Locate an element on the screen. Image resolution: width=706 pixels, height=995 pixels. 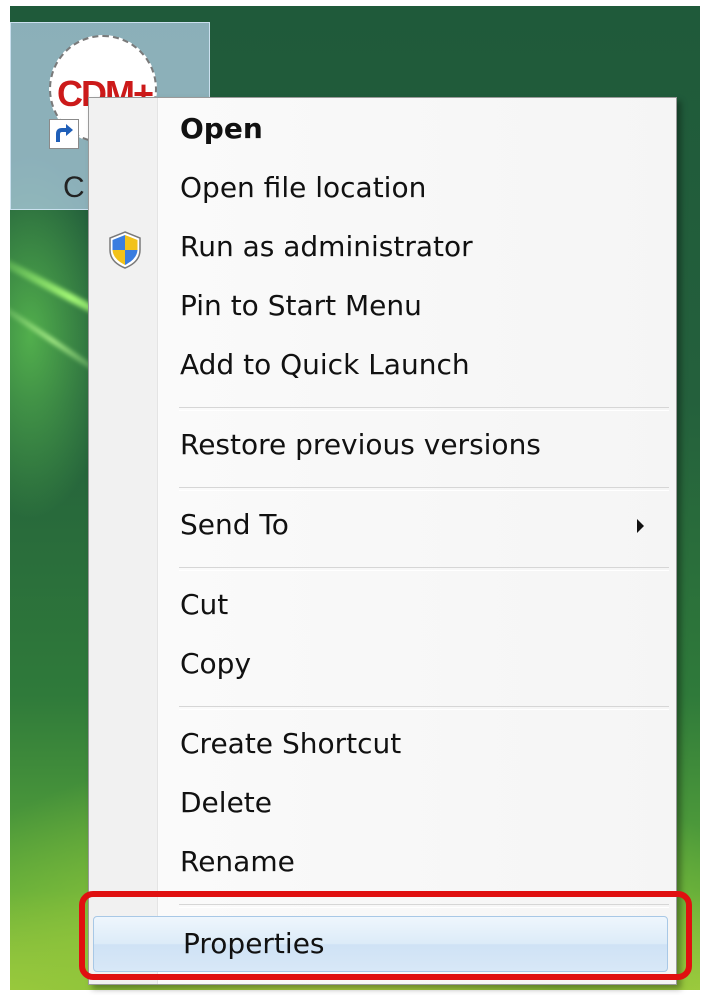
menu-item-label: Rename is located at coordinates (237, 861).